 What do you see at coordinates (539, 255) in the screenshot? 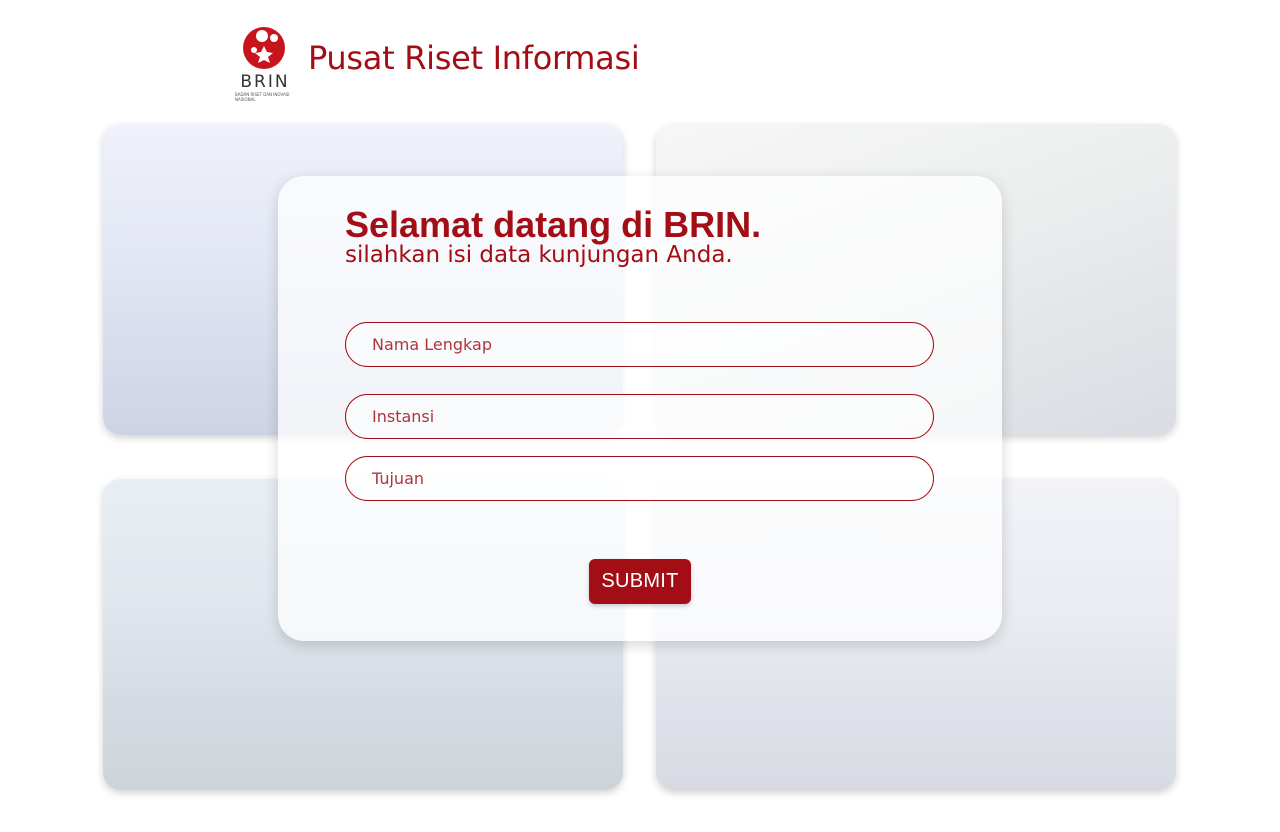
I see `welcome-subtitle: silahkan isi data kunjungan Anda.` at bounding box center [539, 255].